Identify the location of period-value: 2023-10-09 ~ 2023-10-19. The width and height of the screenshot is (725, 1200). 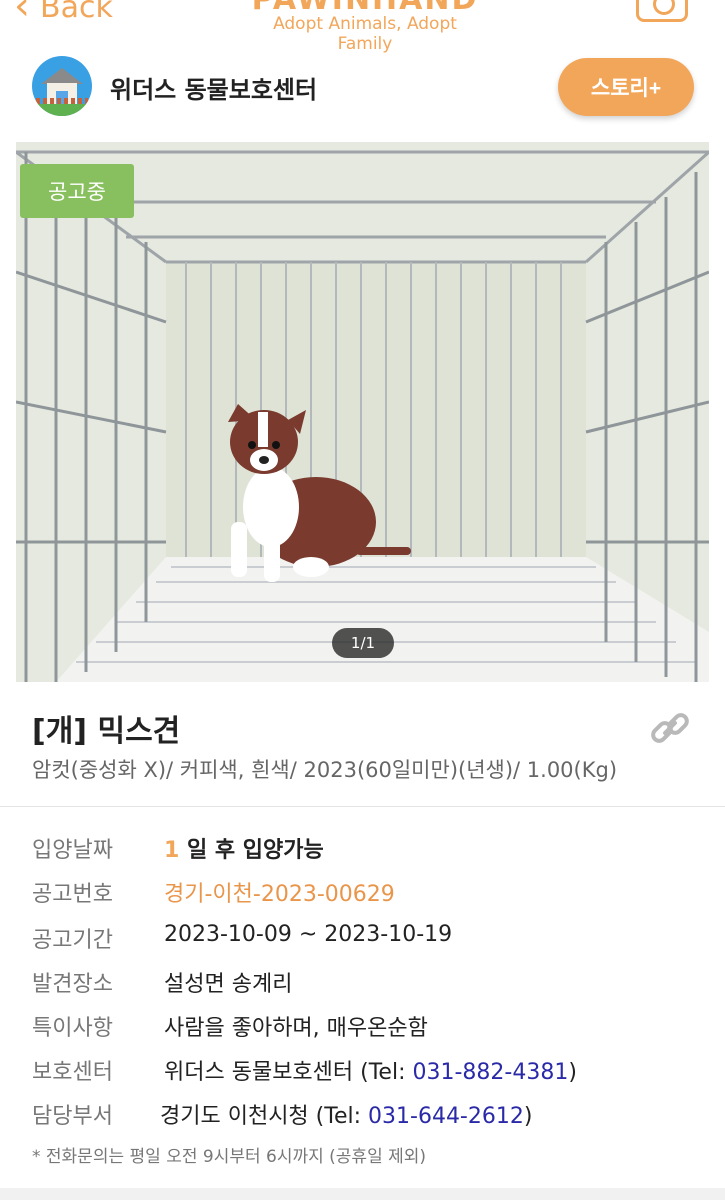
(308, 934).